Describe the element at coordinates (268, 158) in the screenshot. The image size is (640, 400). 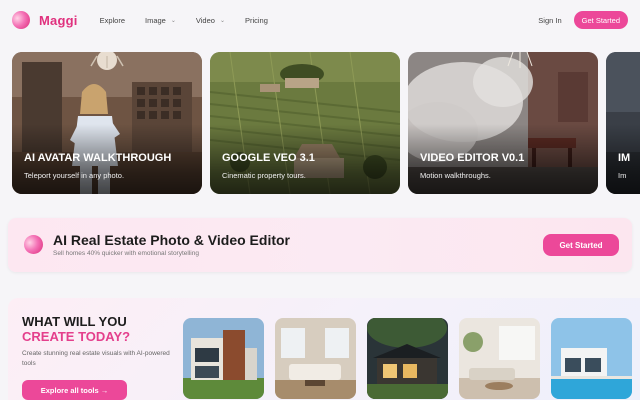
I see `card-title: GOOGLE VEO 3.1` at that location.